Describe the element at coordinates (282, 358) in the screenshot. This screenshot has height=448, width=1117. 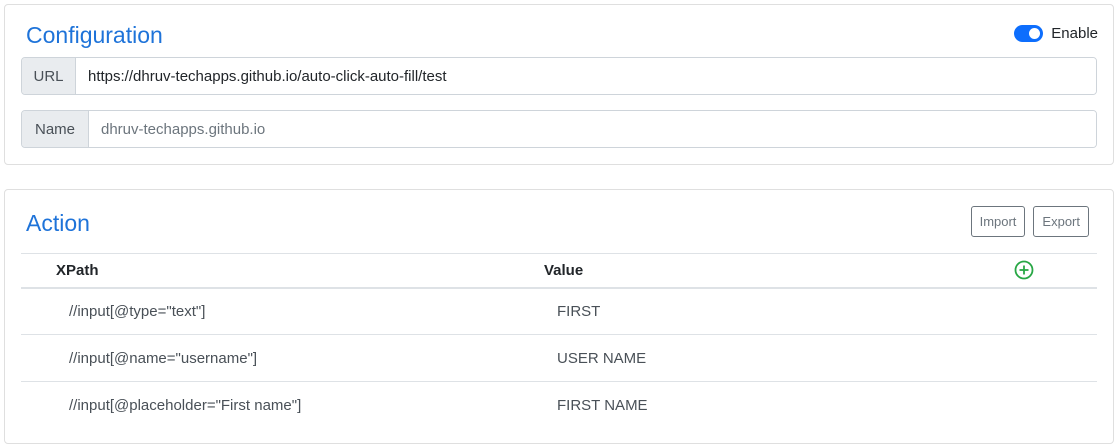
I see `xpath-cell: //input[@name="username"]` at that location.